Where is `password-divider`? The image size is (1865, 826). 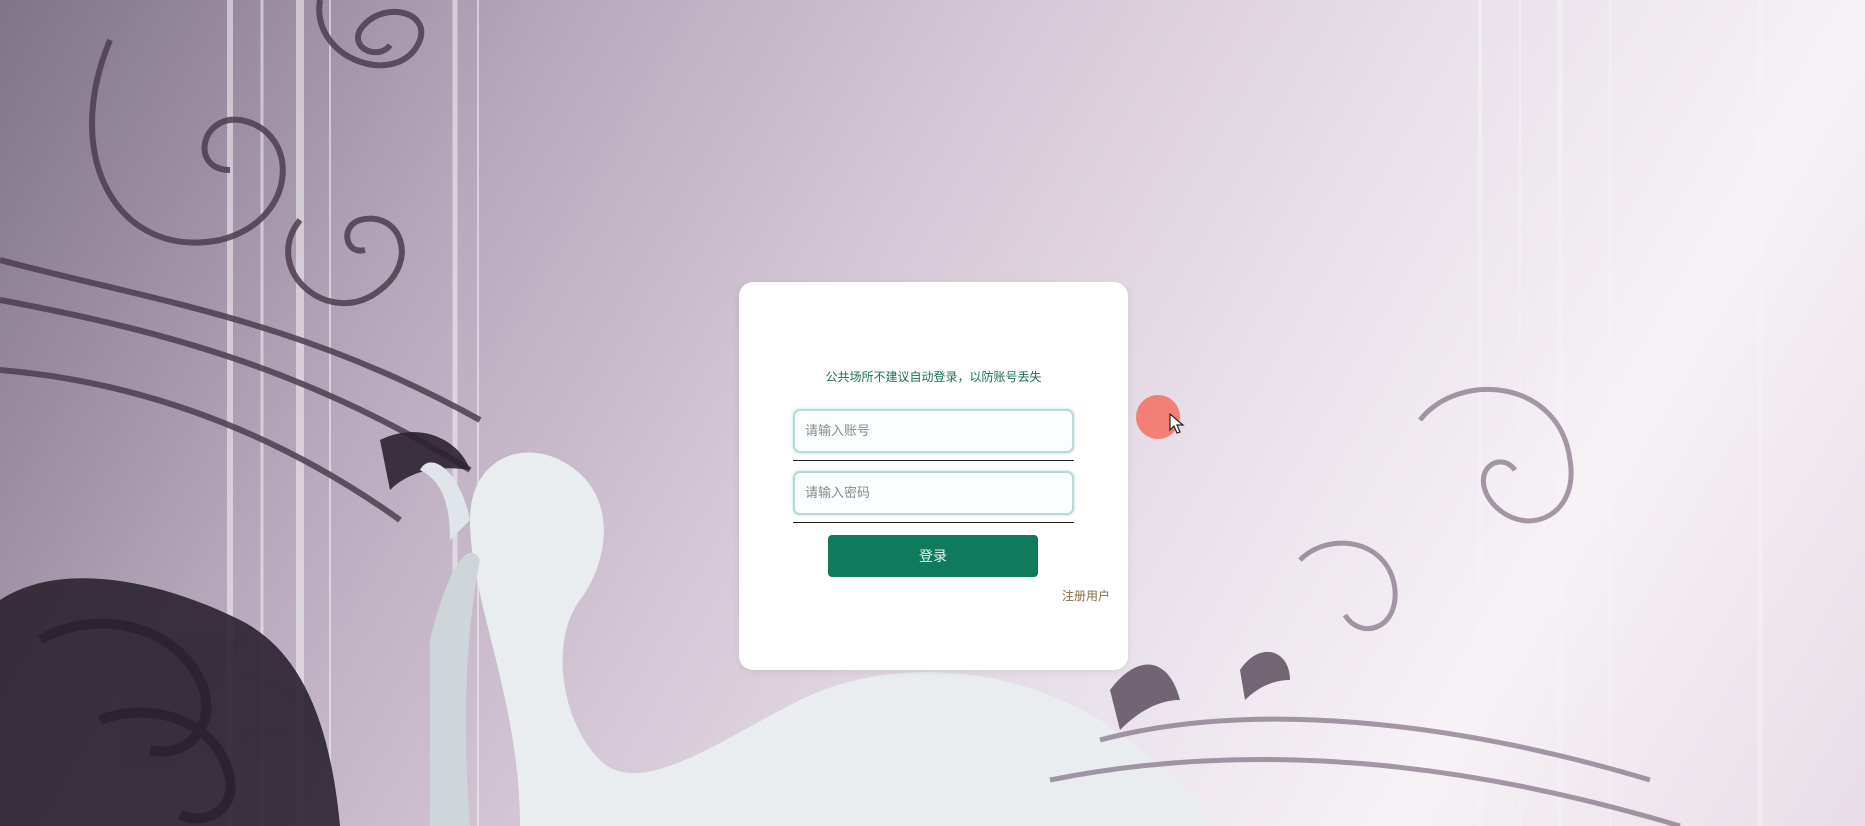 password-divider is located at coordinates (933, 522).